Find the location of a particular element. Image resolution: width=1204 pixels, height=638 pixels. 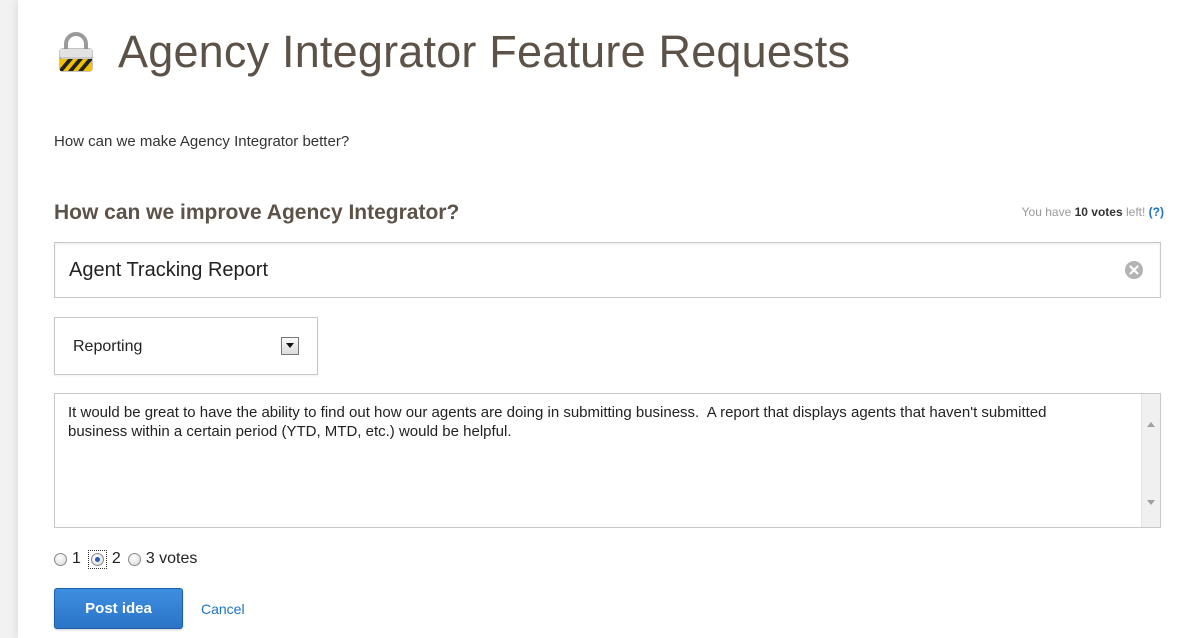

description-scrollbar is located at coordinates (1150, 460).